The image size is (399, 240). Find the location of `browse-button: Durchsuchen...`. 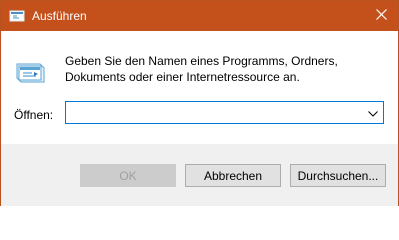

browse-button: Durchsuchen... is located at coordinates (338, 175).